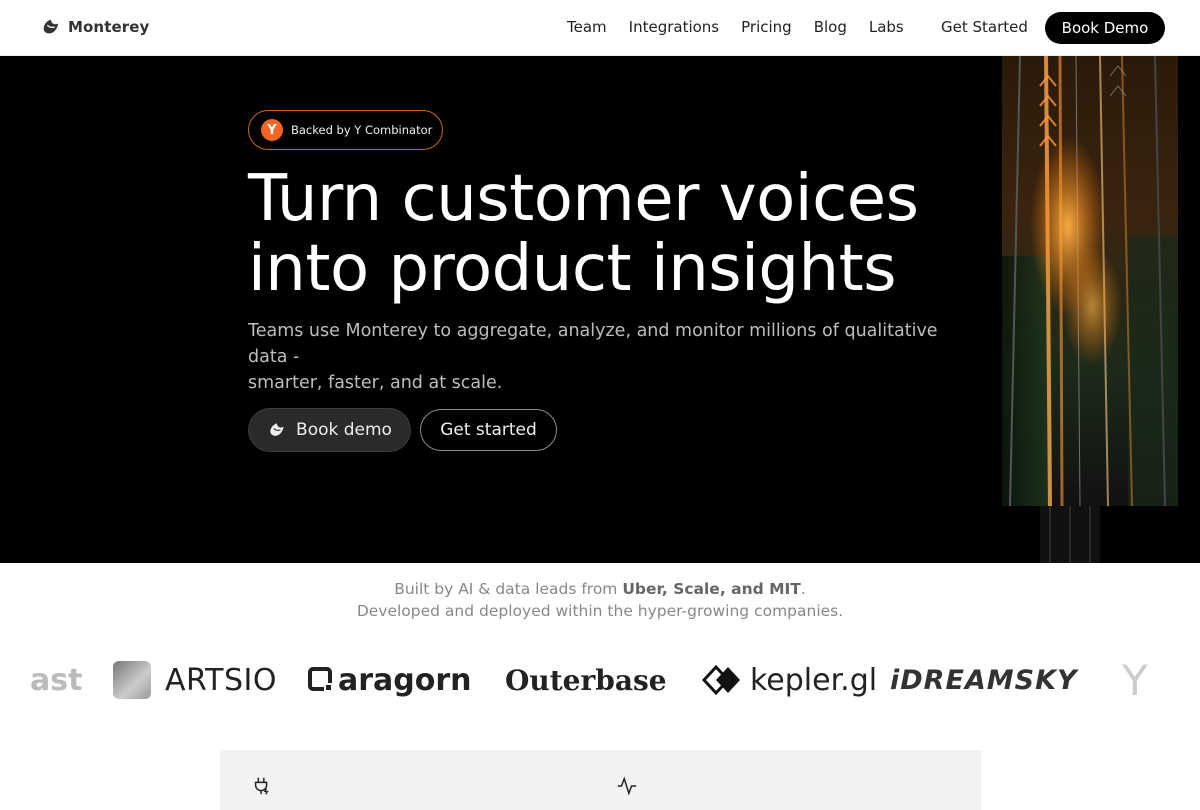 Image resolution: width=1200 pixels, height=810 pixels. I want to click on artsio-text: ARTSIO, so click(221, 680).